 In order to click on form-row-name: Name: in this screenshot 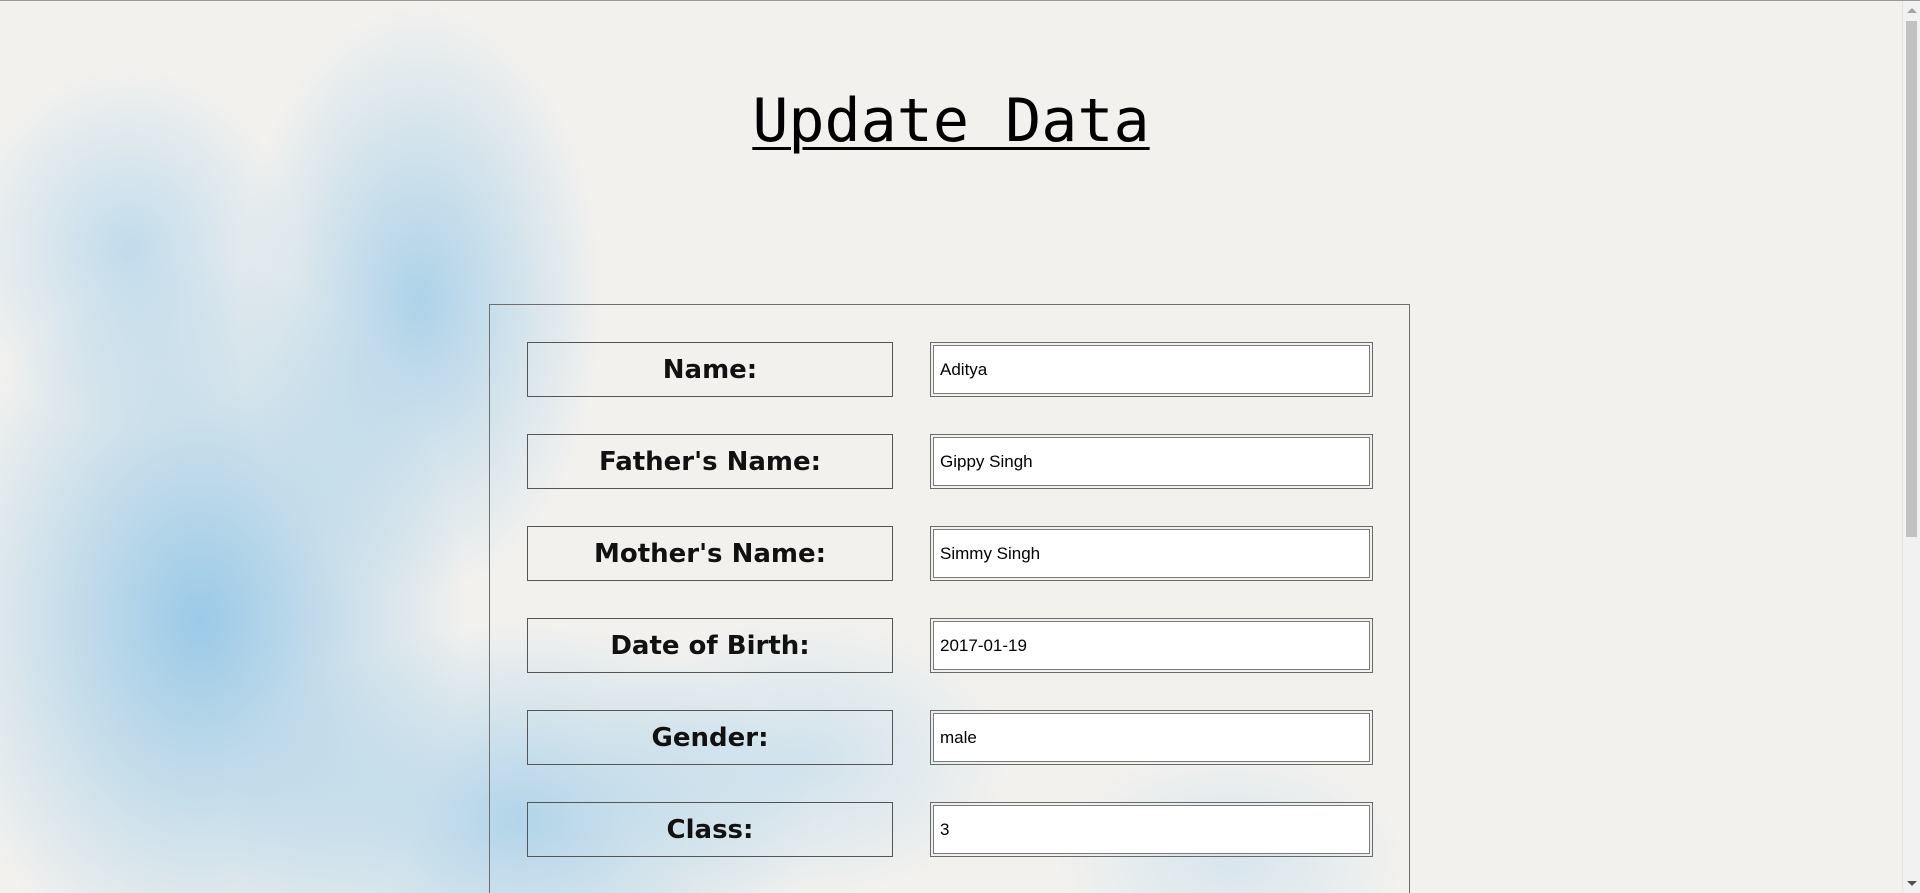, I will do `click(952, 369)`.